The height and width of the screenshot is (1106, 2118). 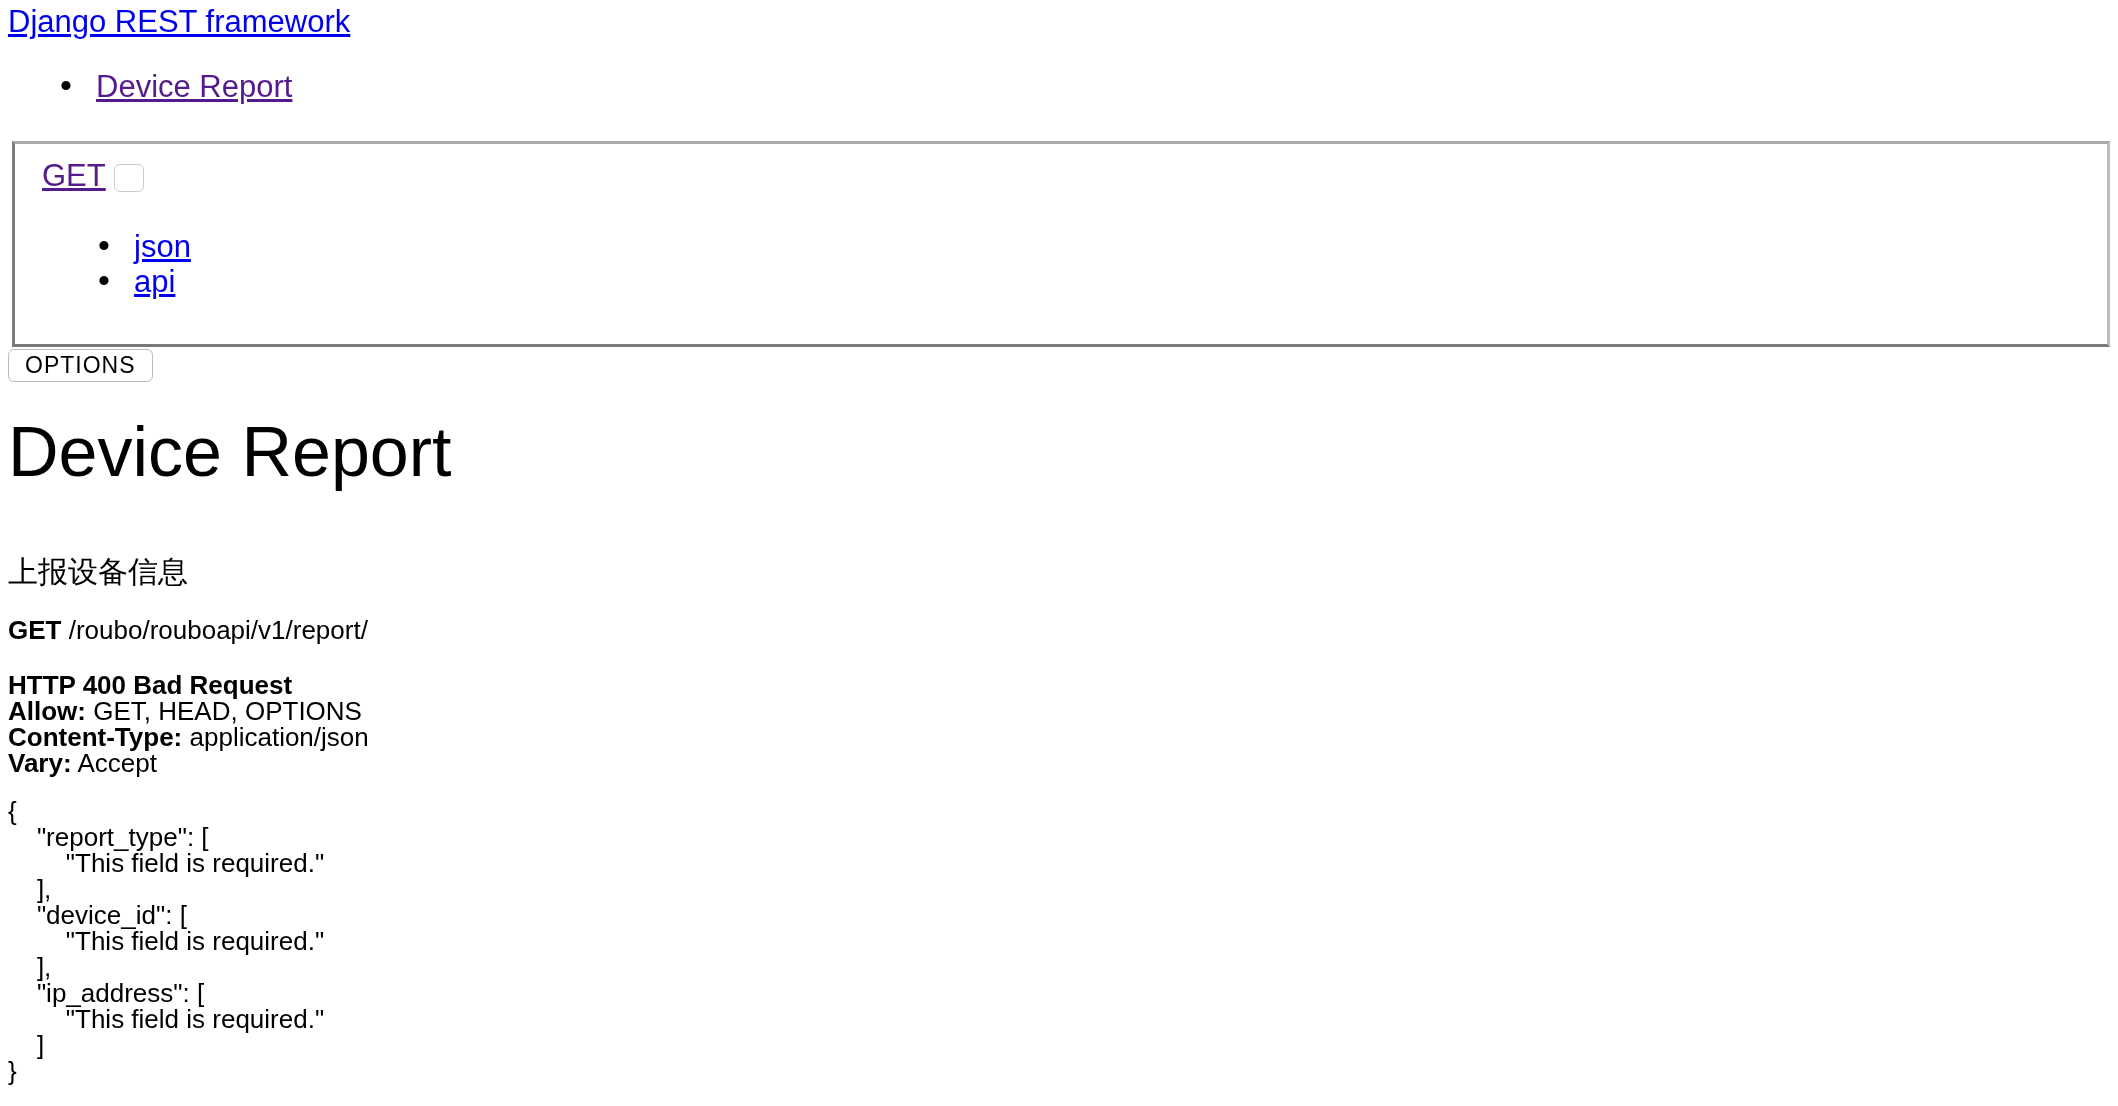 What do you see at coordinates (47, 711) in the screenshot?
I see `header-name: Allow:` at bounding box center [47, 711].